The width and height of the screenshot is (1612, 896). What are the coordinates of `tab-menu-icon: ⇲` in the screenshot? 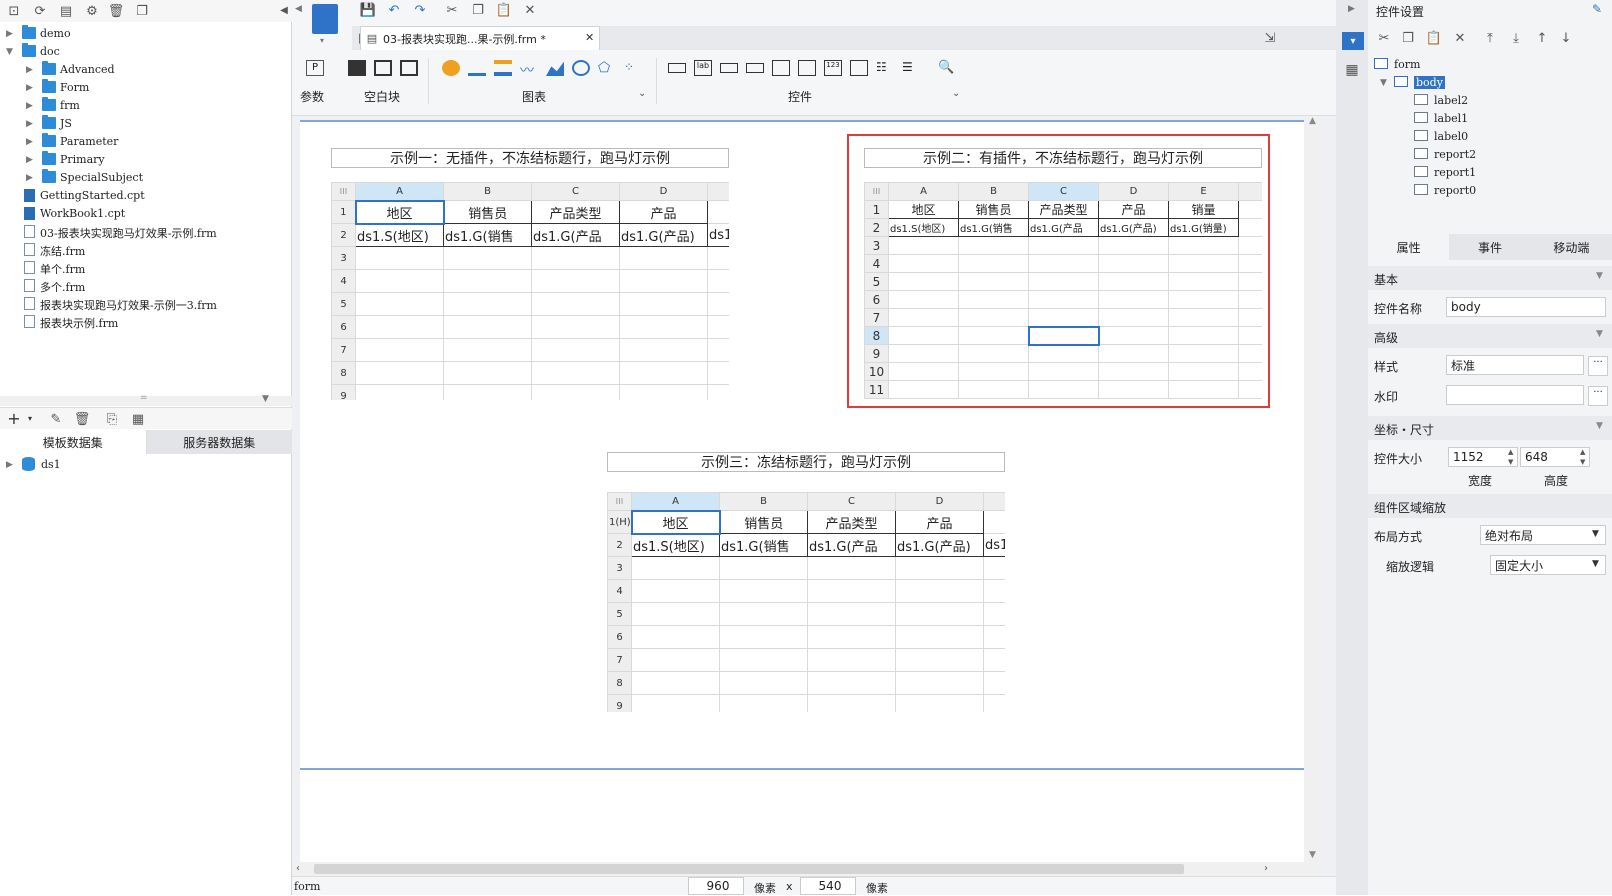 It's located at (1270, 38).